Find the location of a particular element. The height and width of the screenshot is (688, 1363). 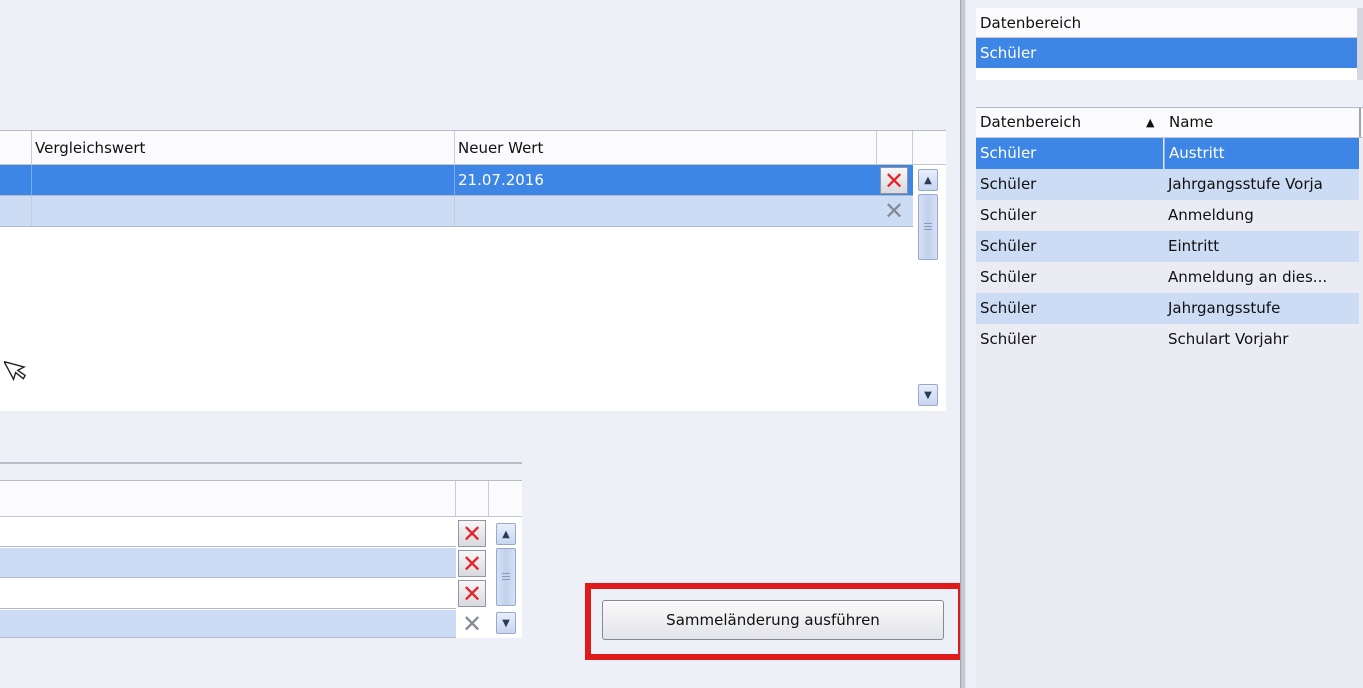

assignment-grid-header is located at coordinates (261, 498).